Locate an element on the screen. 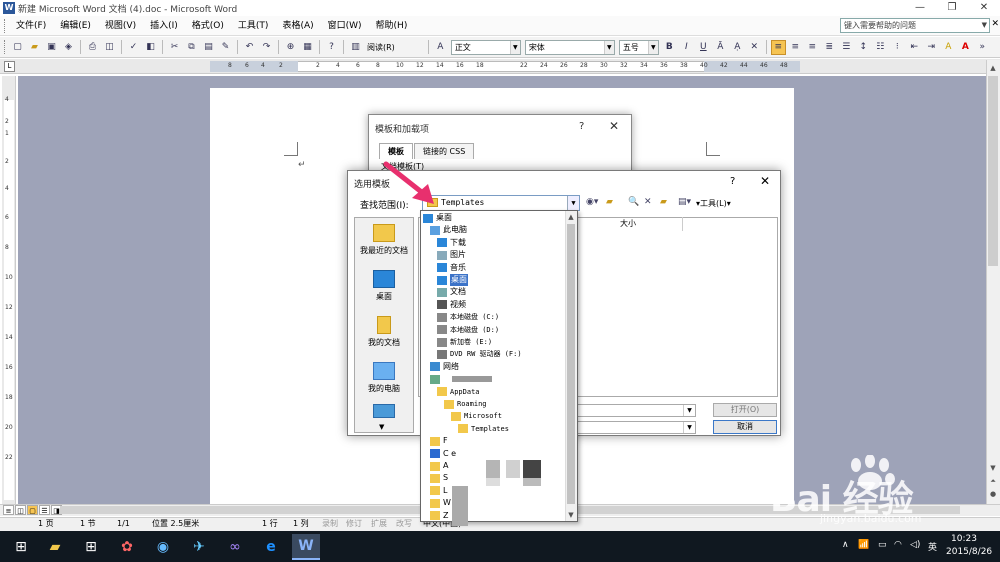 This screenshot has width=1000, height=562. word-taskbar-icon: W is located at coordinates (306, 547).